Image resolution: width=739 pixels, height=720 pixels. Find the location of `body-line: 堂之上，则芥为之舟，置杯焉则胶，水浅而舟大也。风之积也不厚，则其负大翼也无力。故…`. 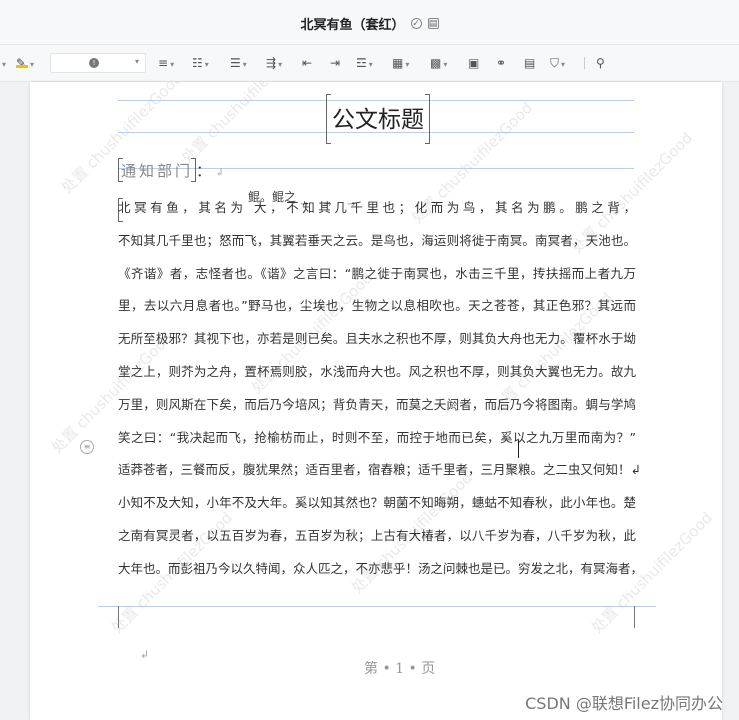

body-line: 堂之上，则芥为之舟，置杯焉则胶，水浅而舟大也。风之积也不厚，则其负大翼也无力。故… is located at coordinates (377, 371).